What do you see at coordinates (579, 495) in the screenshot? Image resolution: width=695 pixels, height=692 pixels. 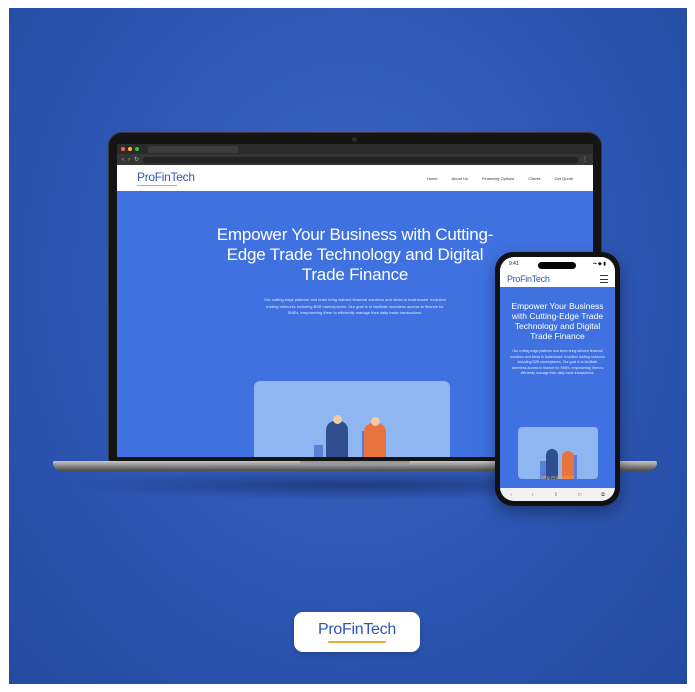 I see `bookmarks-icon: □` at bounding box center [579, 495].